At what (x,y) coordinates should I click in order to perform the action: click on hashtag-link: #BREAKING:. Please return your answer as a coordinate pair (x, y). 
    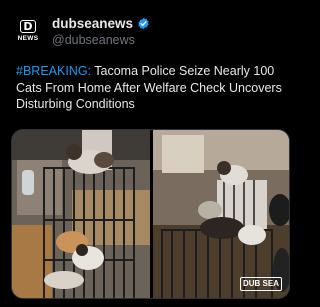
    Looking at the image, I should click on (53, 71).